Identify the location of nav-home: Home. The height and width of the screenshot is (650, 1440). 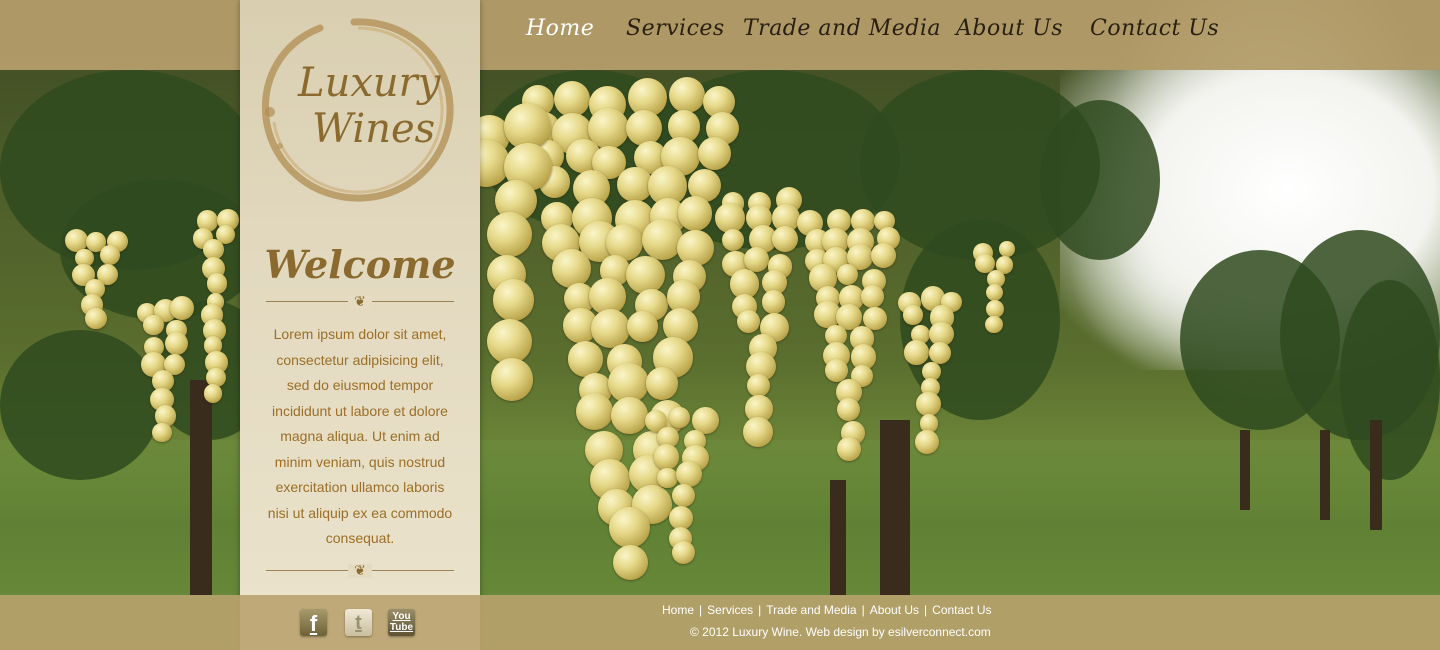
(560, 28).